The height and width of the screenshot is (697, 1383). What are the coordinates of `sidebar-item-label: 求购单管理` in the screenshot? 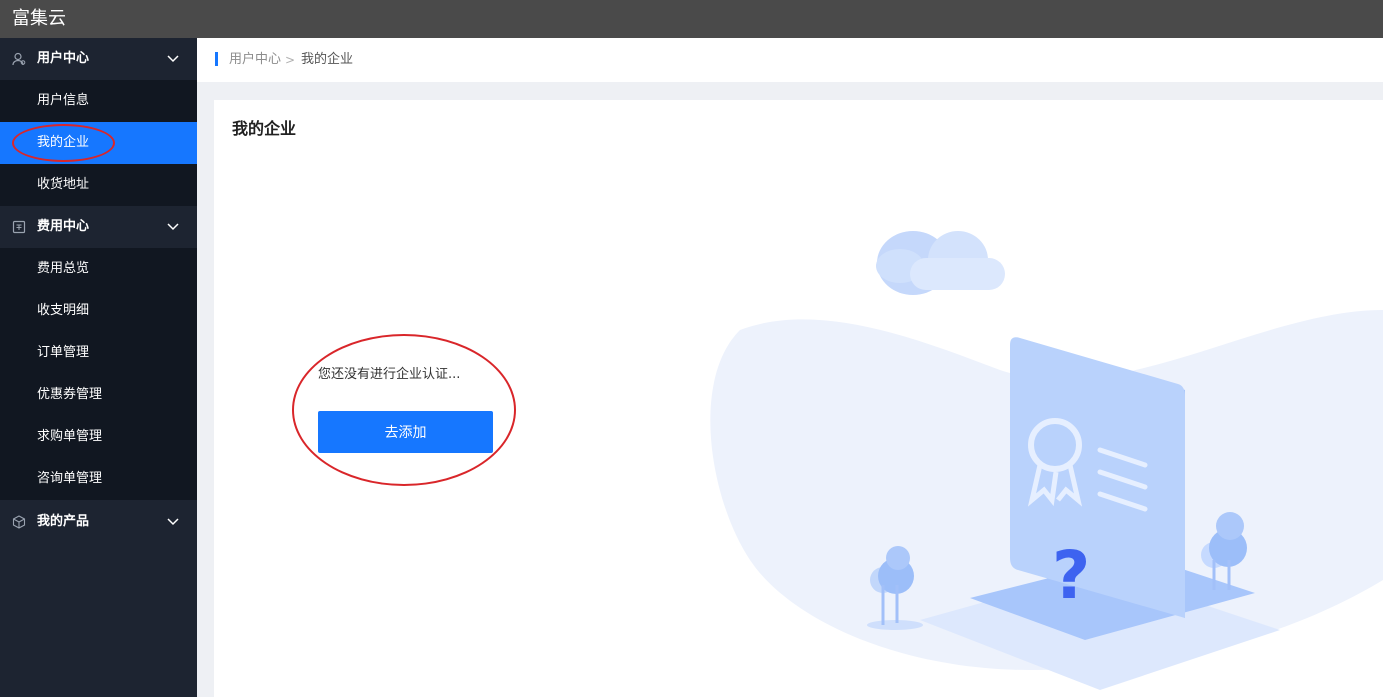 It's located at (70, 436).